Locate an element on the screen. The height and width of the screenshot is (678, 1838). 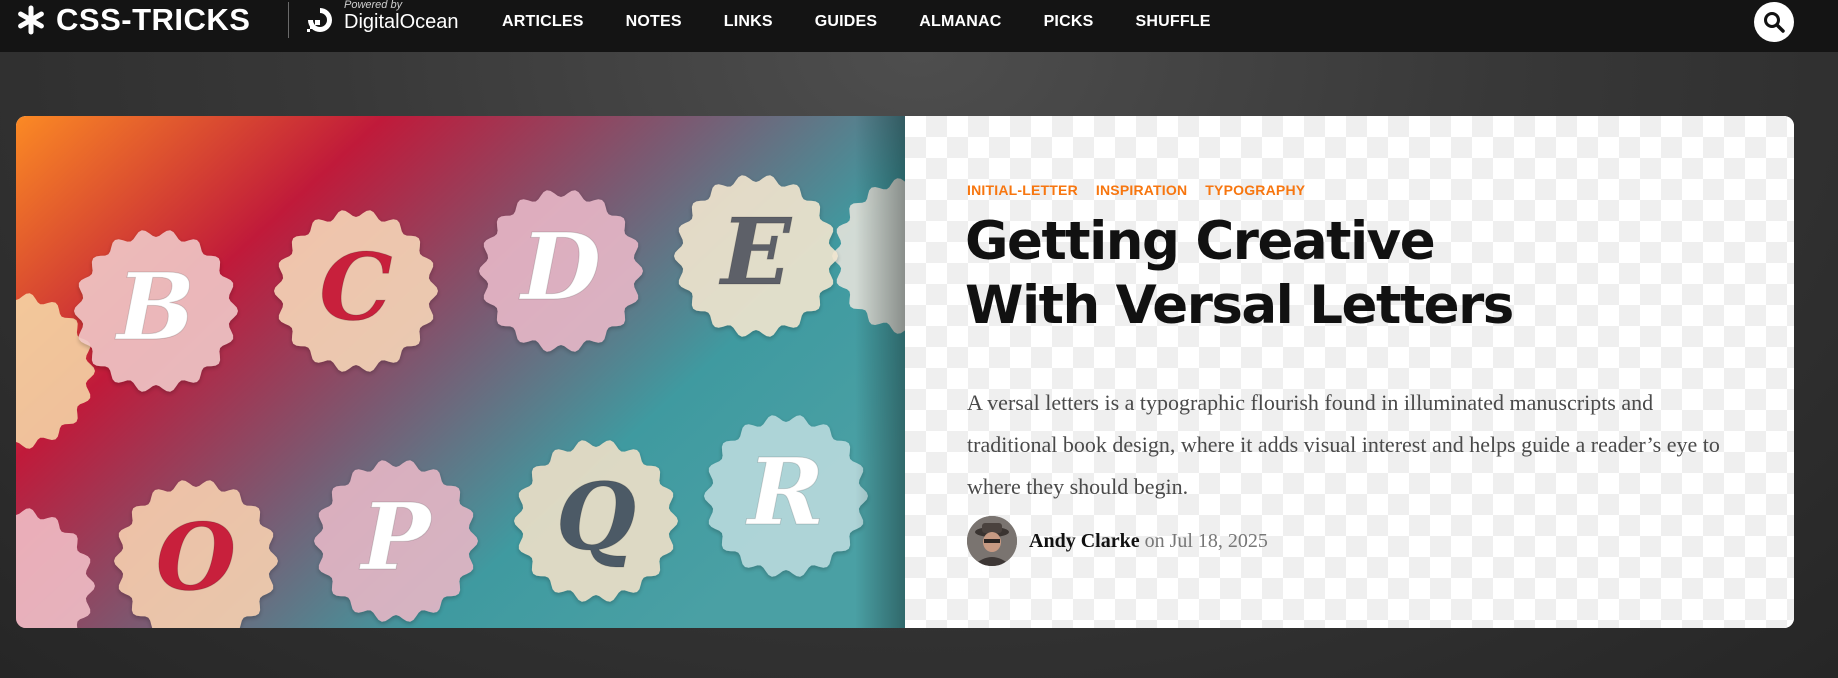
avatar-image is located at coordinates (992, 541).